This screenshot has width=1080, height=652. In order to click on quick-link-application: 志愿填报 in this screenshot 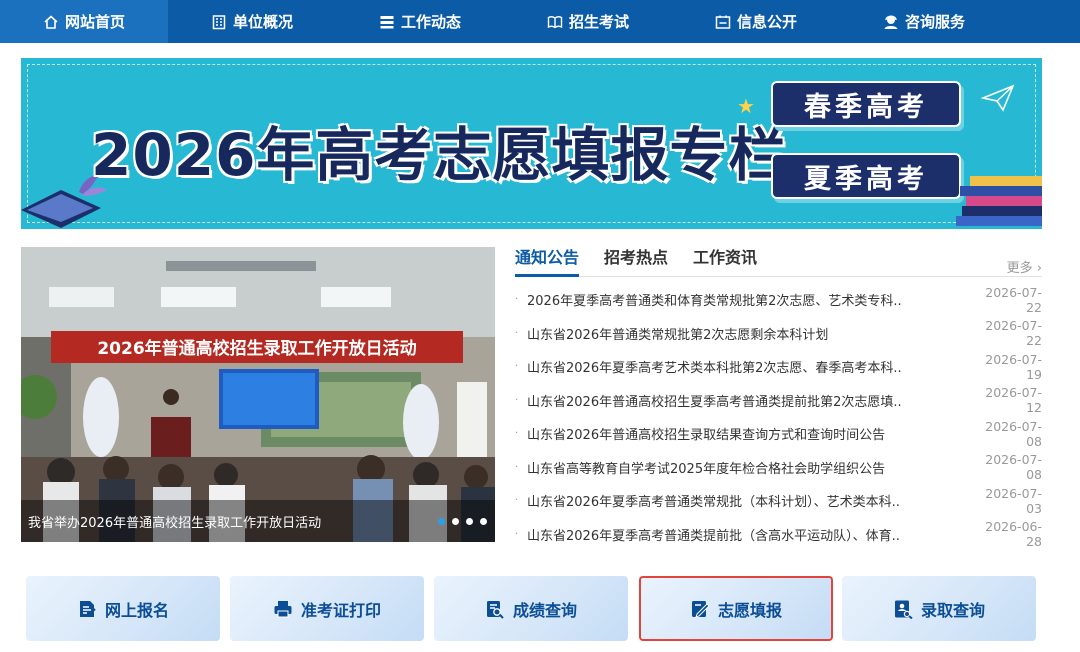, I will do `click(736, 608)`.